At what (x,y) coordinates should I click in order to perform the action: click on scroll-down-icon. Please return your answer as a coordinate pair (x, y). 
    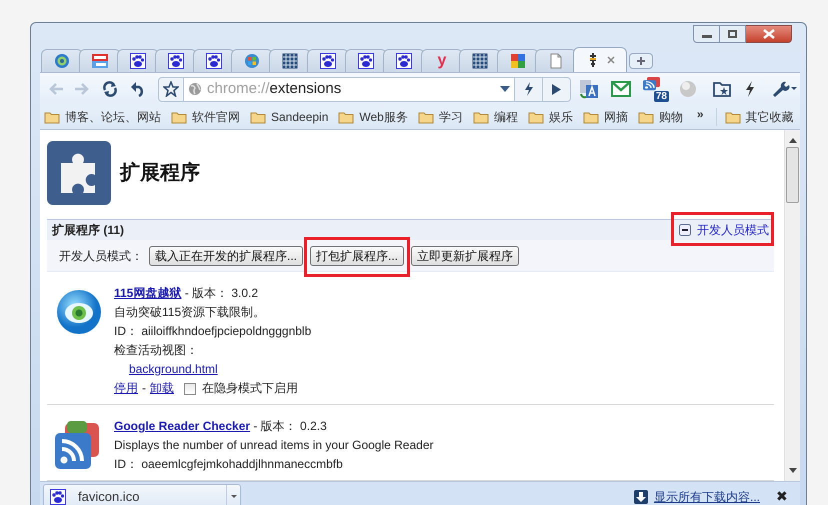
    Looking at the image, I should click on (792, 470).